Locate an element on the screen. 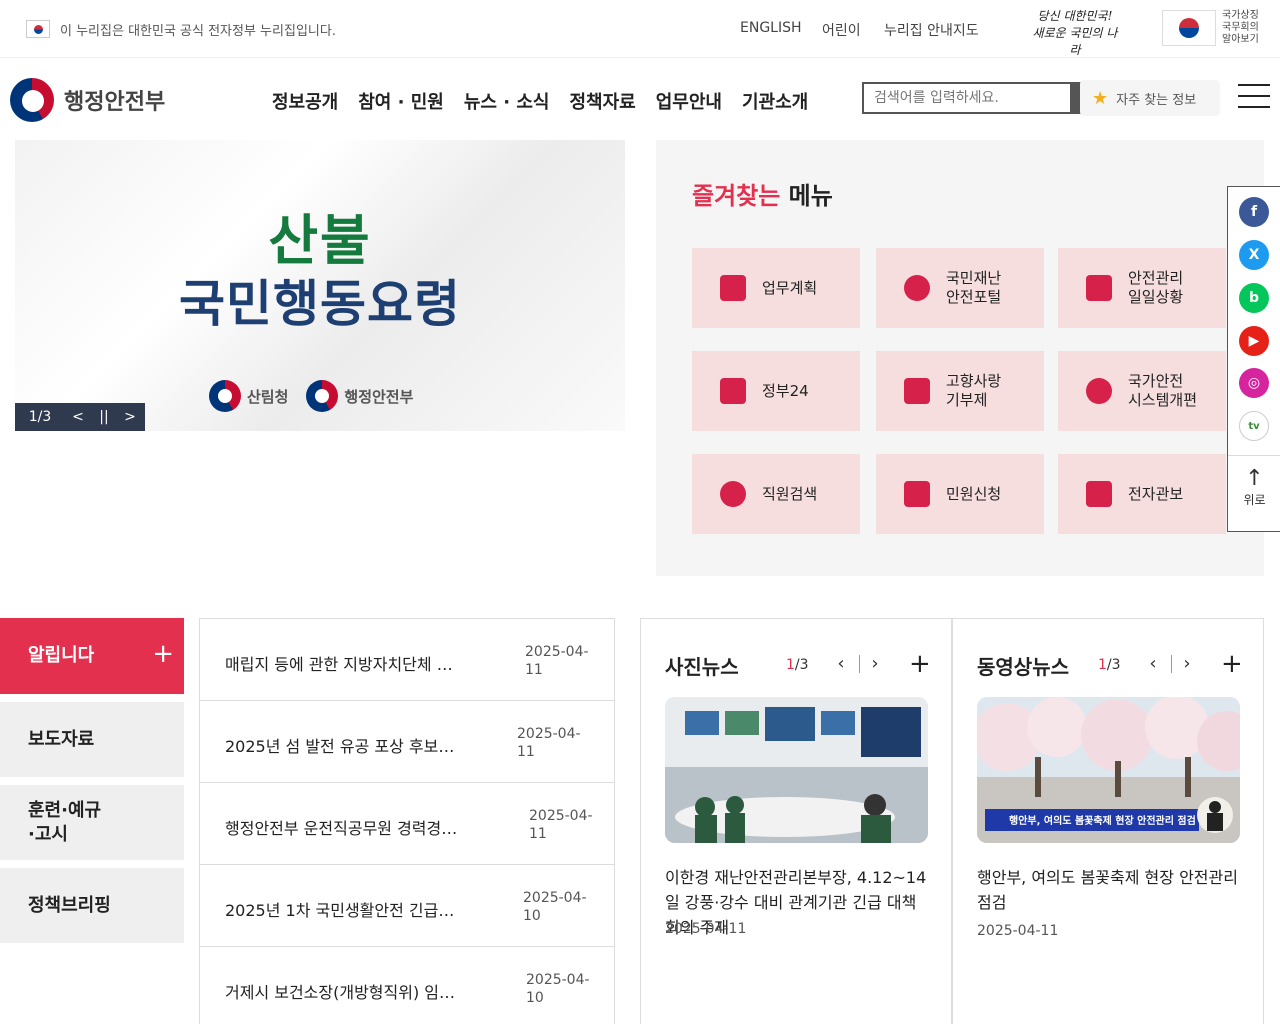 Image resolution: width=1280 pixels, height=1024 pixels. tile-civil-request: 민원신청 is located at coordinates (960, 494).